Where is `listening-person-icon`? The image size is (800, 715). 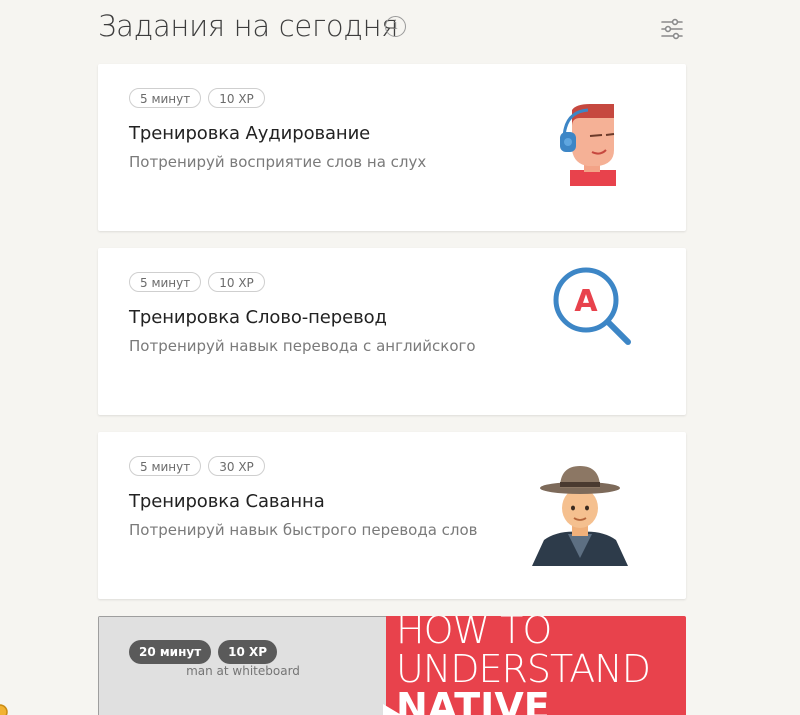 listening-person-icon is located at coordinates (588, 145).